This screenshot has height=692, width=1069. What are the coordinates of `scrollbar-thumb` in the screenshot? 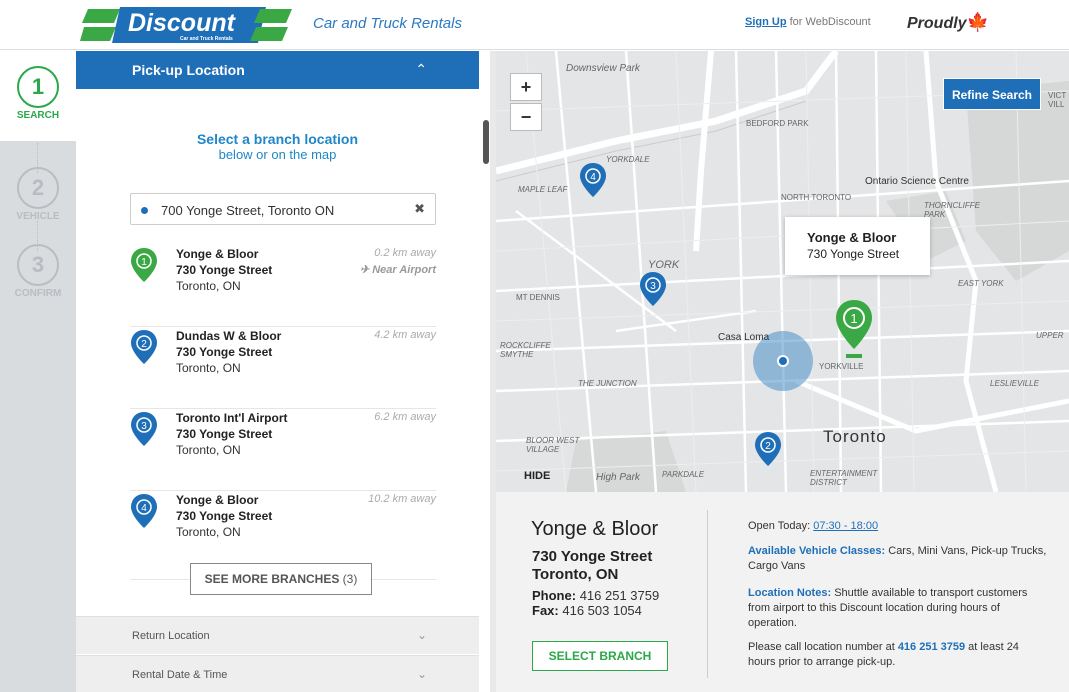 It's located at (486, 142).